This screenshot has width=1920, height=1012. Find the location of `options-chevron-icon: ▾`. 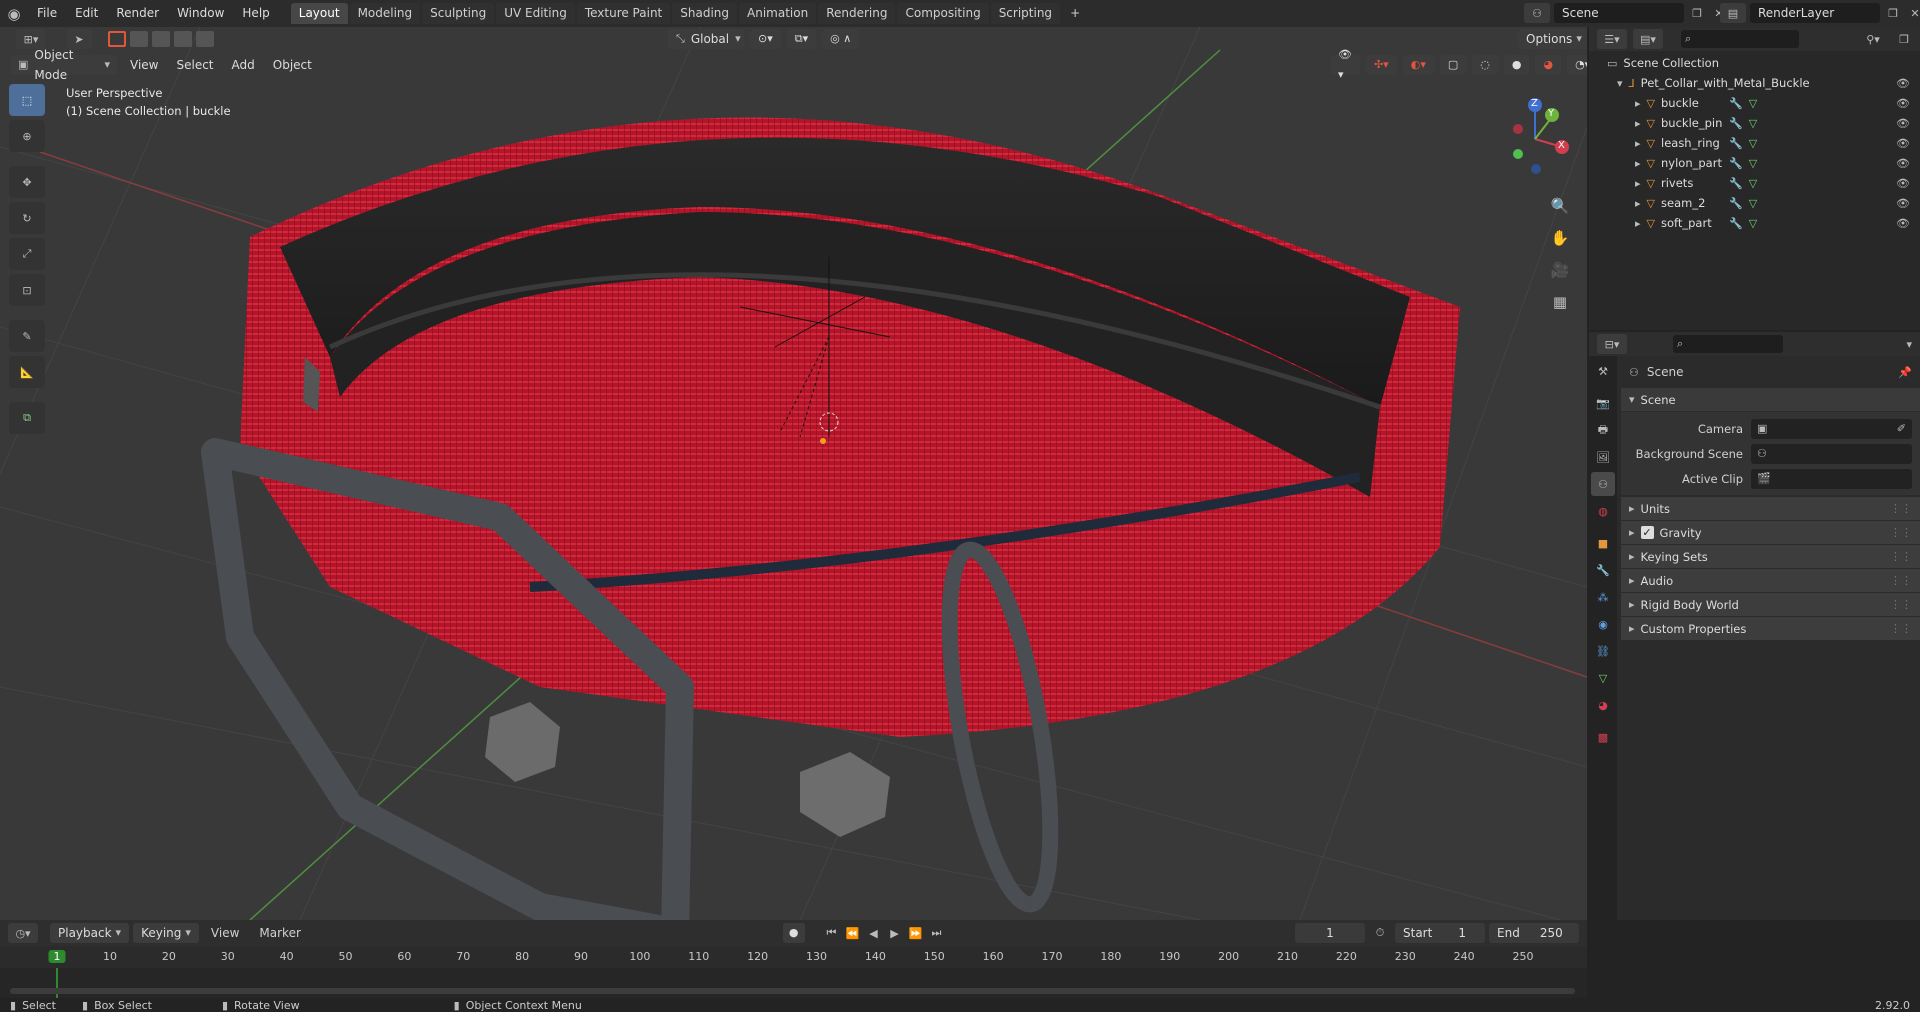

options-chevron-icon: ▾ is located at coordinates (1909, 344).